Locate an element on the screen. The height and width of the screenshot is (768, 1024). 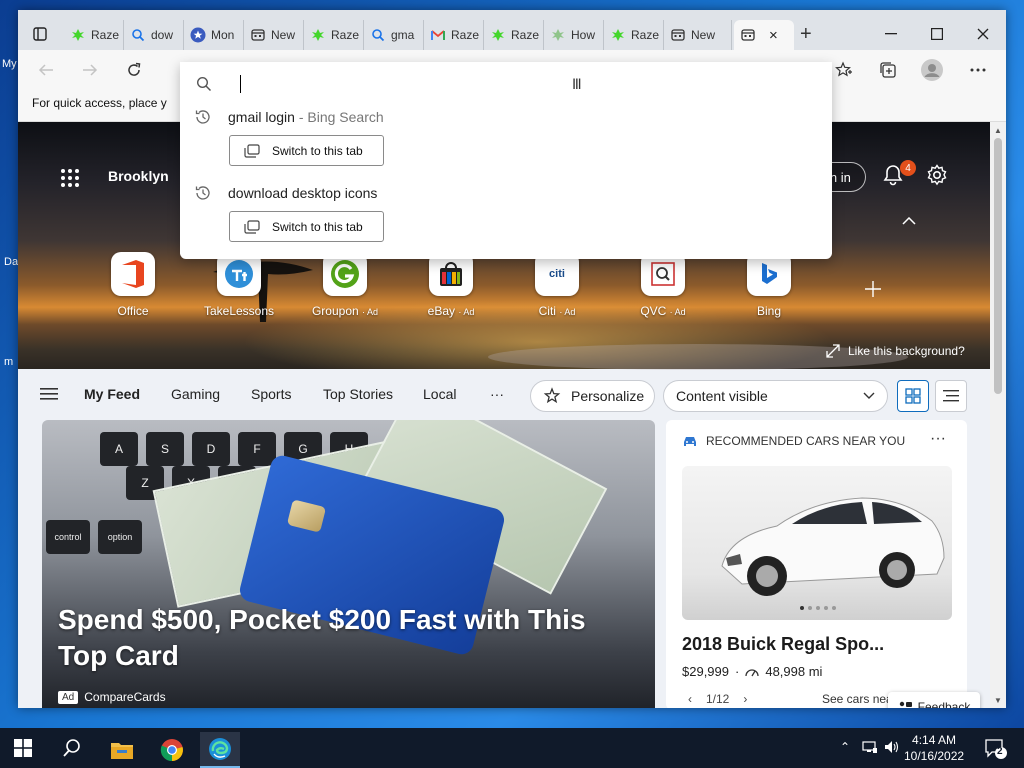
quick-link-label: Citi is located at coordinates (547, 311).